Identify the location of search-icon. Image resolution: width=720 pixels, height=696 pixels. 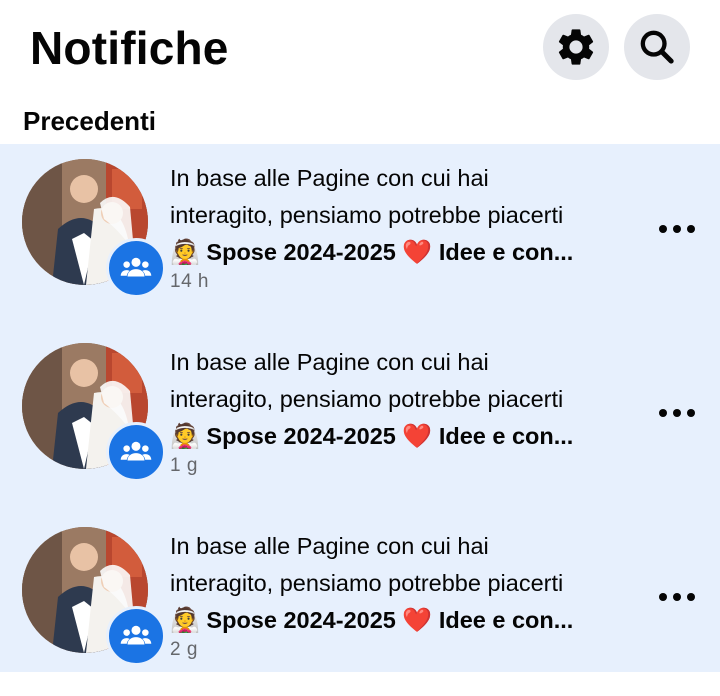
(657, 47).